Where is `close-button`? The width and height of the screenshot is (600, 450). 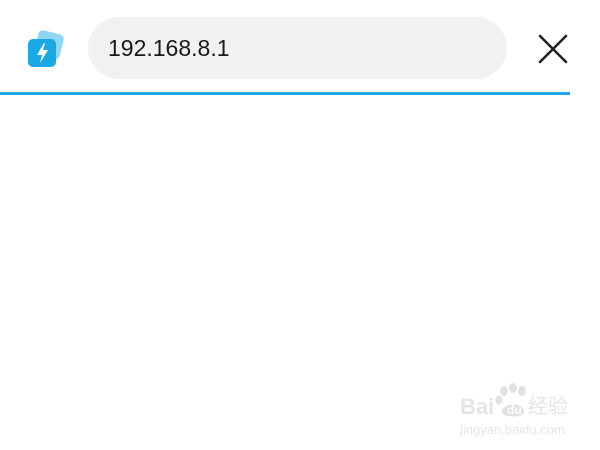
close-button is located at coordinates (553, 49).